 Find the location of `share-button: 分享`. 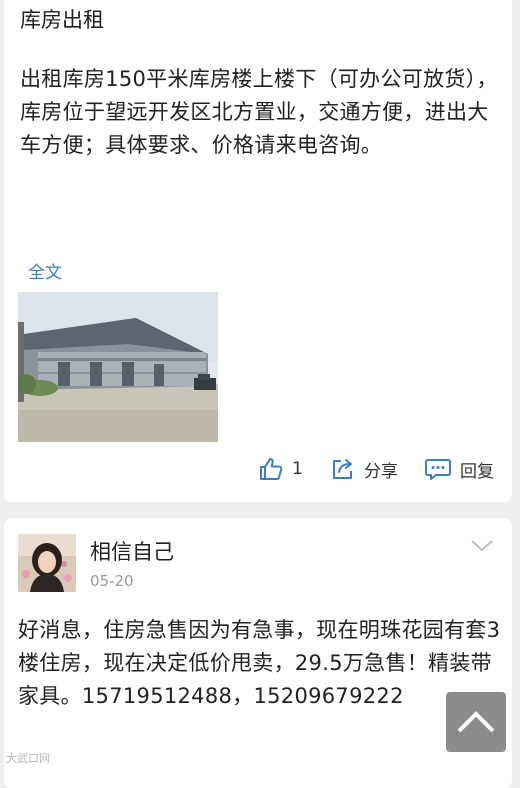

share-button: 分享 is located at coordinates (364, 469).